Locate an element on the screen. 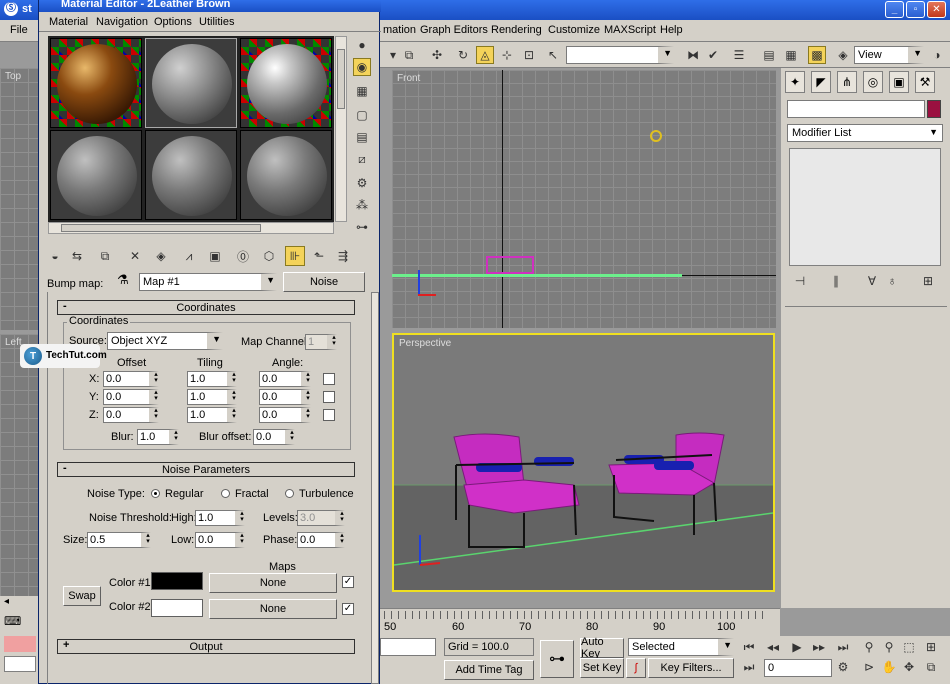 The image size is (950, 684). sample-slots-vscroll is located at coordinates (341, 129).